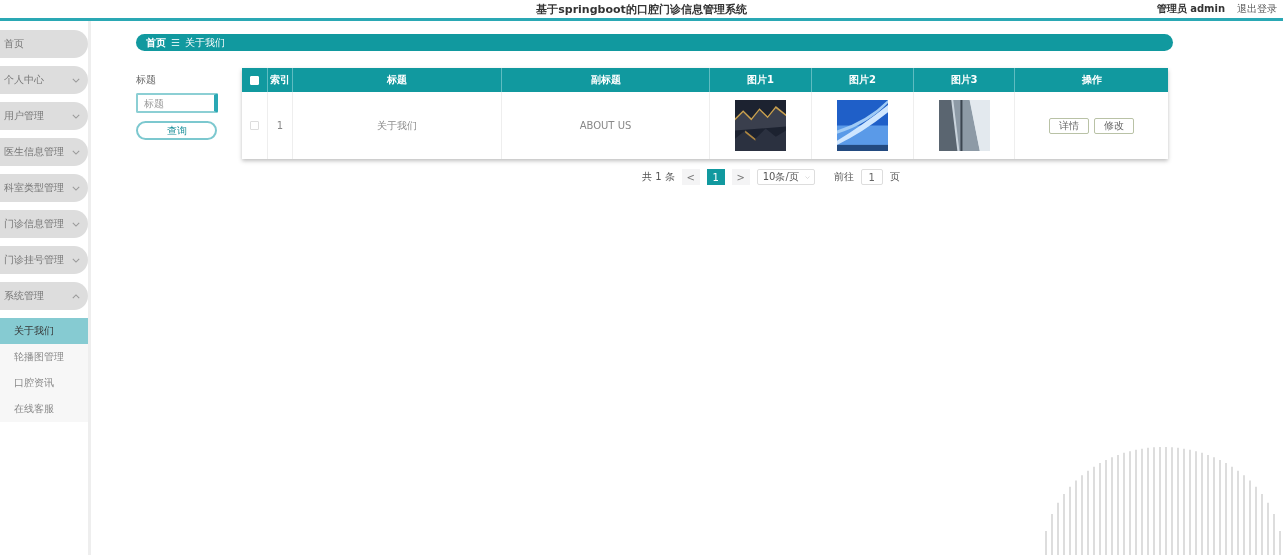 This screenshot has width=1283, height=555. I want to click on row-action-button: 修改, so click(1114, 125).